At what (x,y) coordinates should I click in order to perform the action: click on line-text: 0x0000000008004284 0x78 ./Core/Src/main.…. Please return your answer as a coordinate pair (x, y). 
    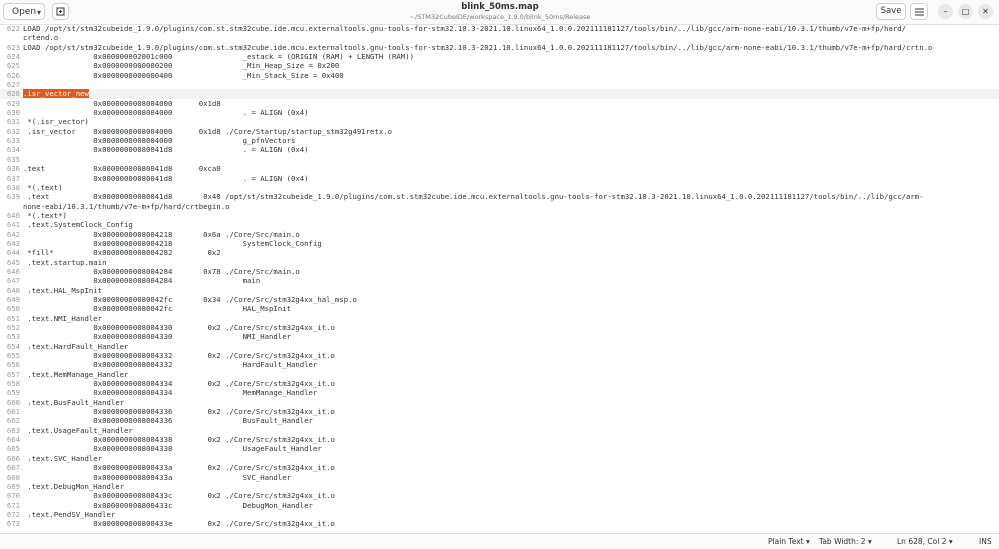
    Looking at the image, I should click on (161, 271).